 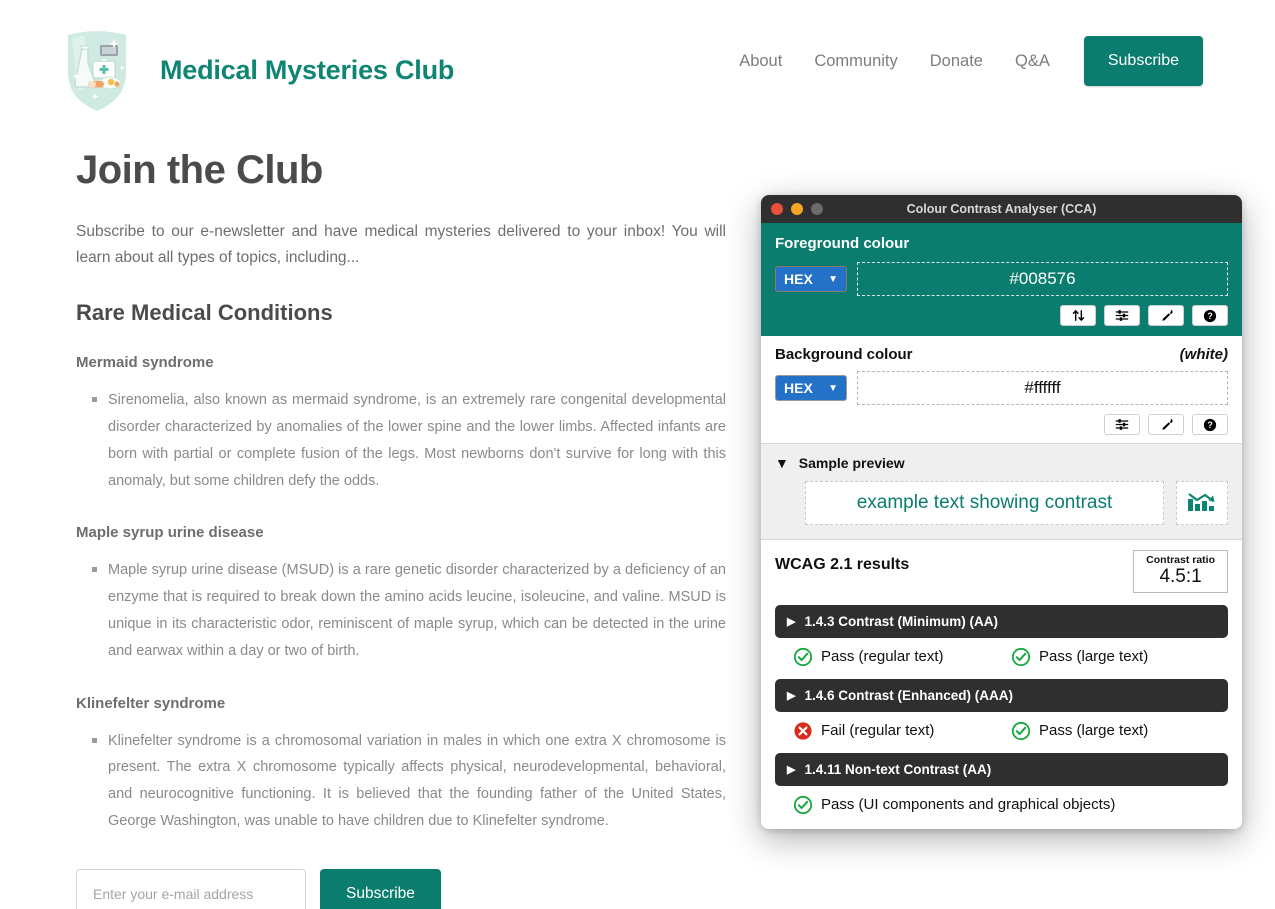 I want to click on nav-item-community: Community, so click(x=855, y=61).